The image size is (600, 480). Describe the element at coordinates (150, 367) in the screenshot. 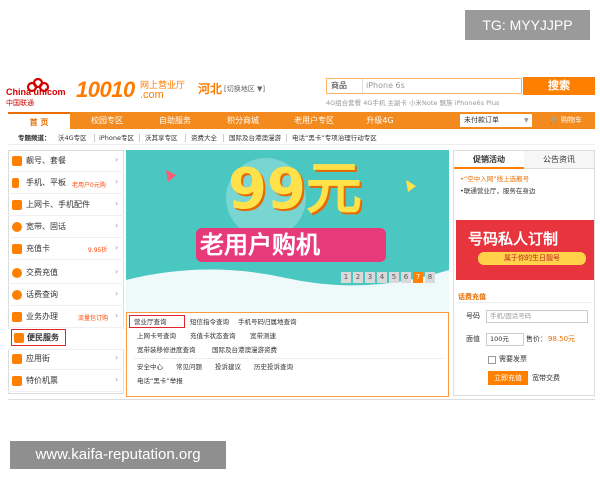

I see `link-security-center: 安全中心` at that location.